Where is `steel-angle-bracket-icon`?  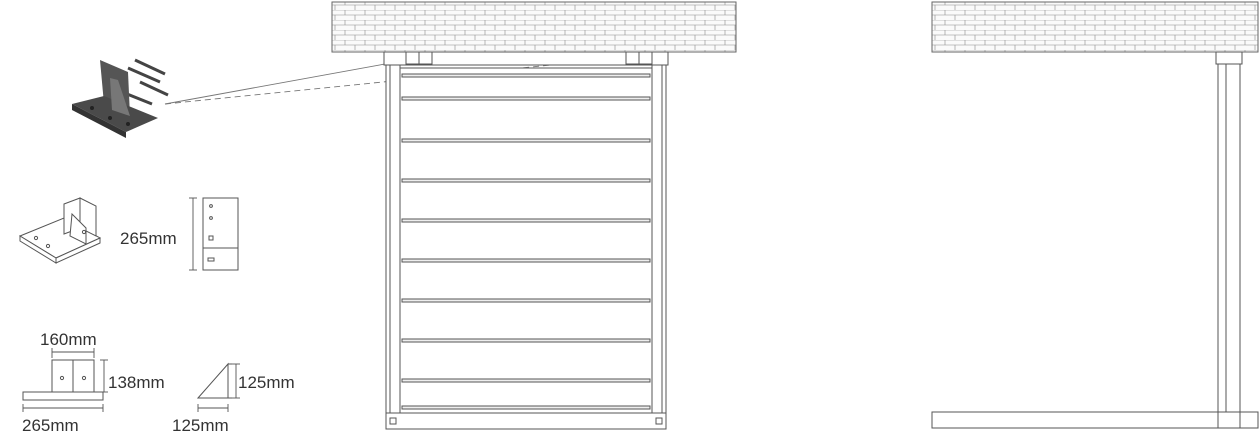
steel-angle-bracket-icon is located at coordinates (120, 98).